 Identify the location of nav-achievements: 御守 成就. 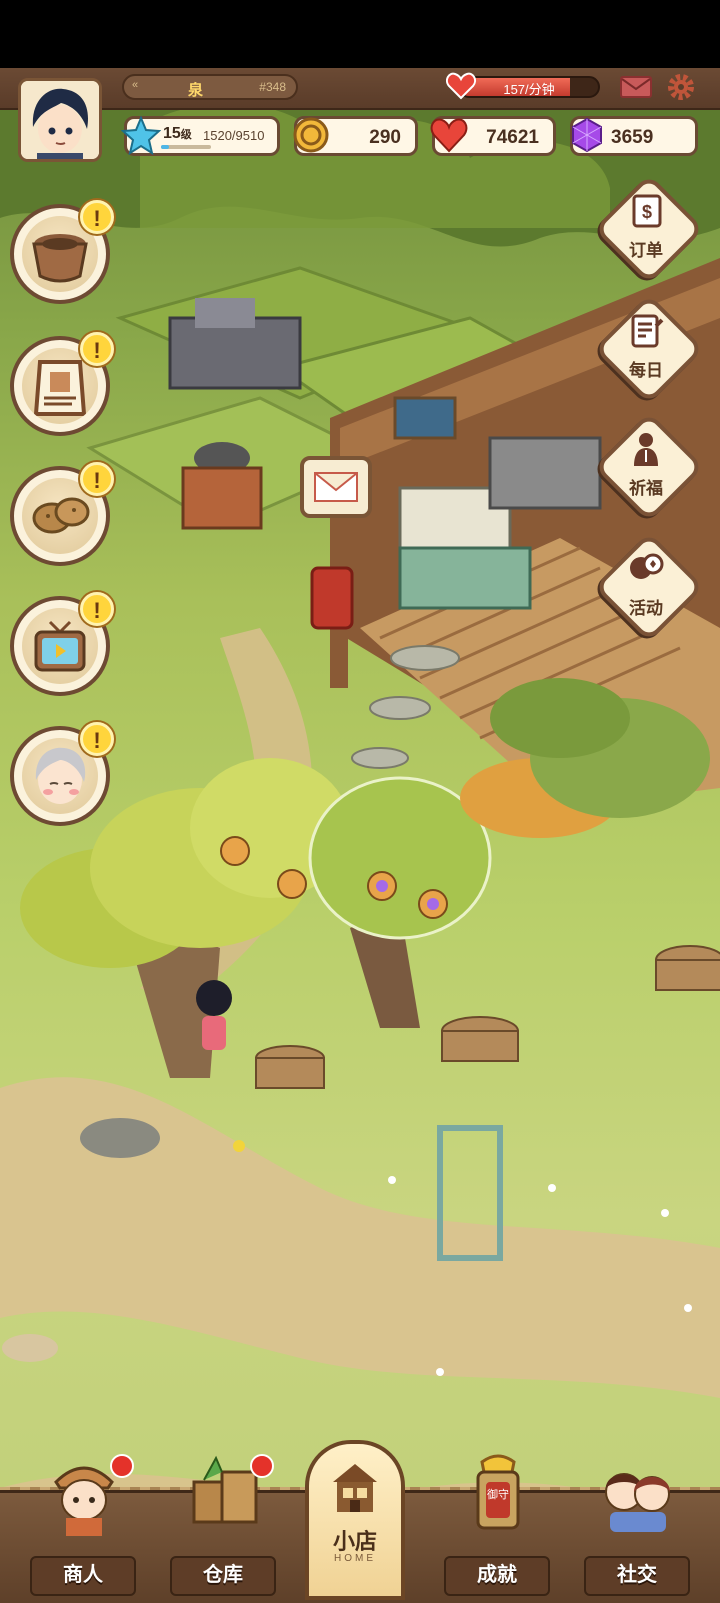
(497, 1518).